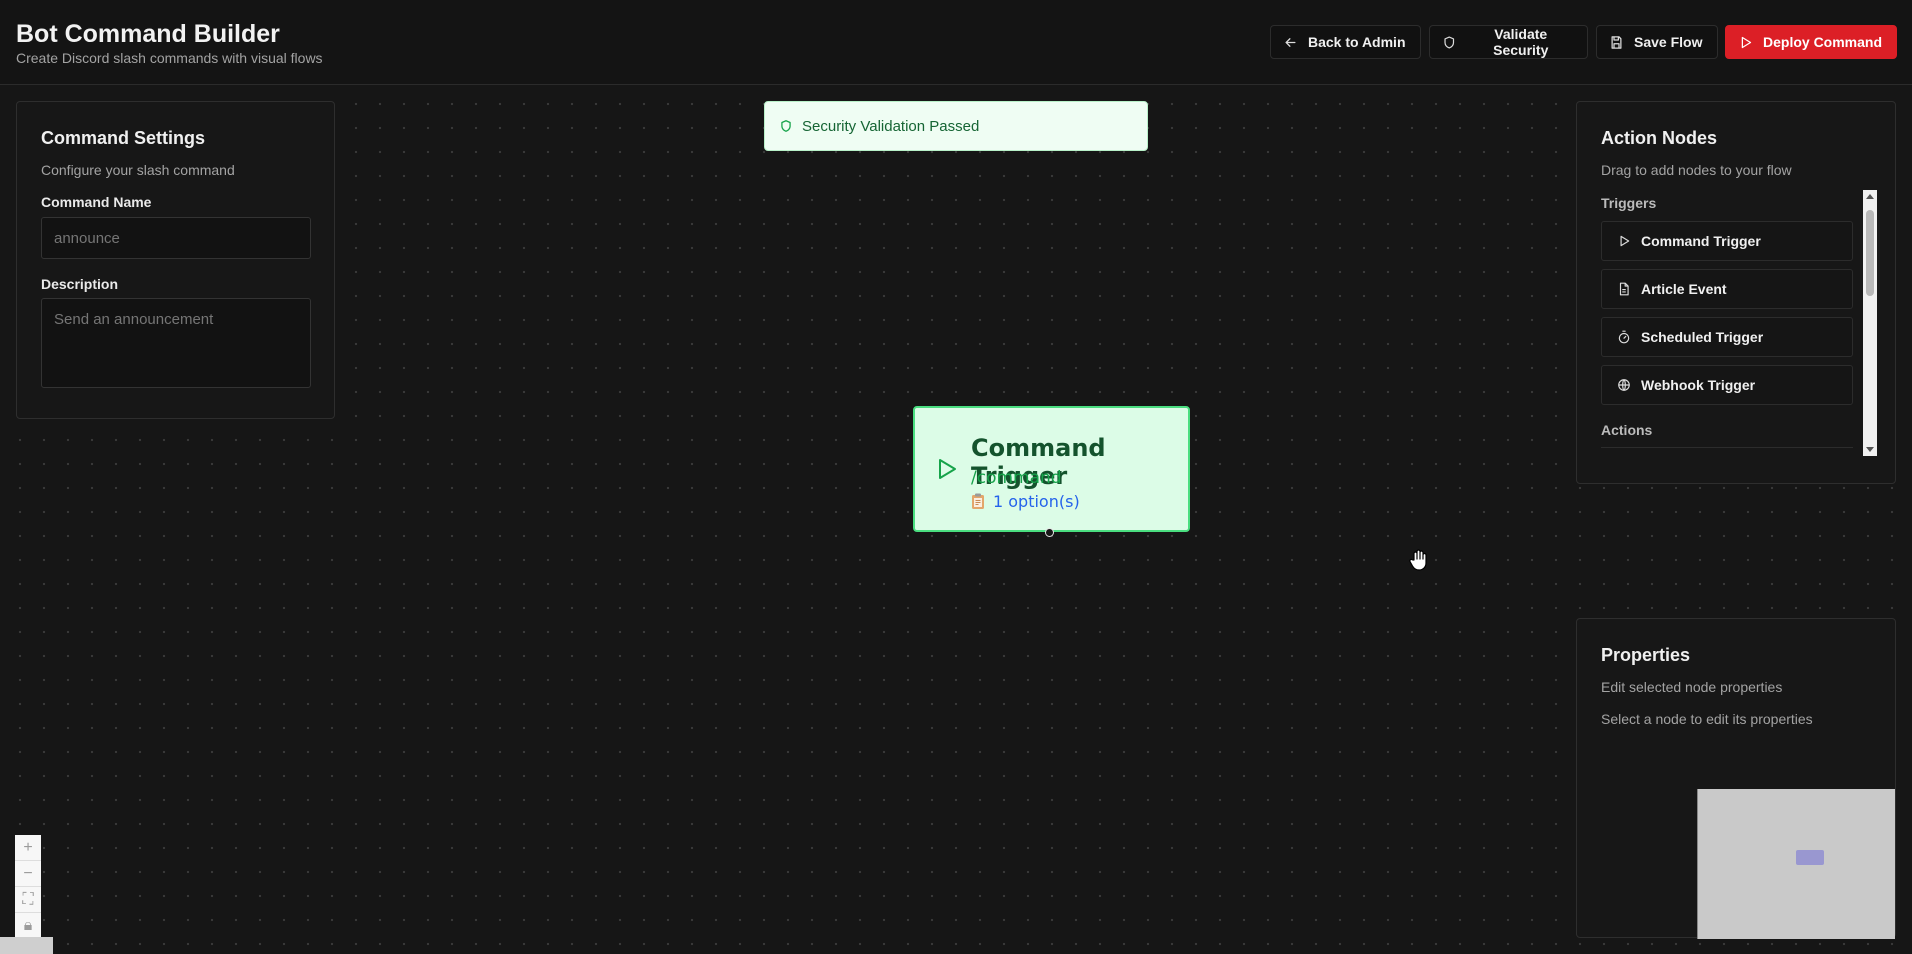  Describe the element at coordinates (80, 284) in the screenshot. I see `description-label: Description` at that location.